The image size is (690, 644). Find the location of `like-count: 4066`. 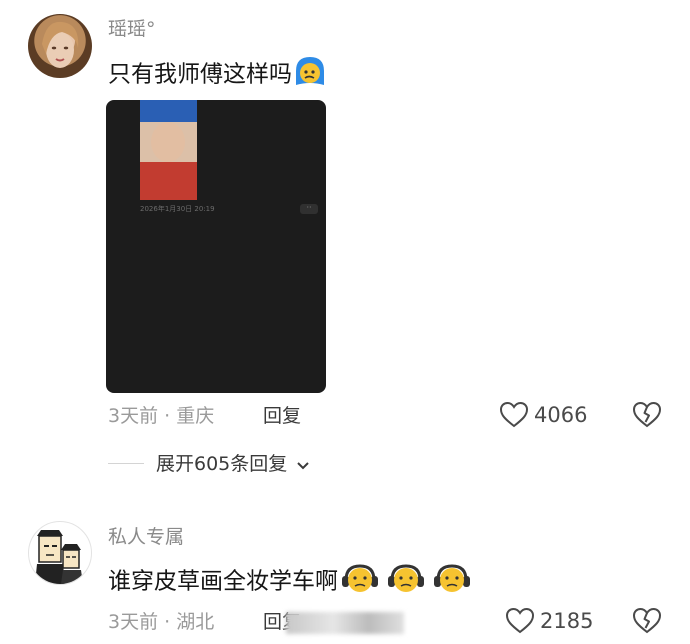

like-count: 4066 is located at coordinates (561, 415).